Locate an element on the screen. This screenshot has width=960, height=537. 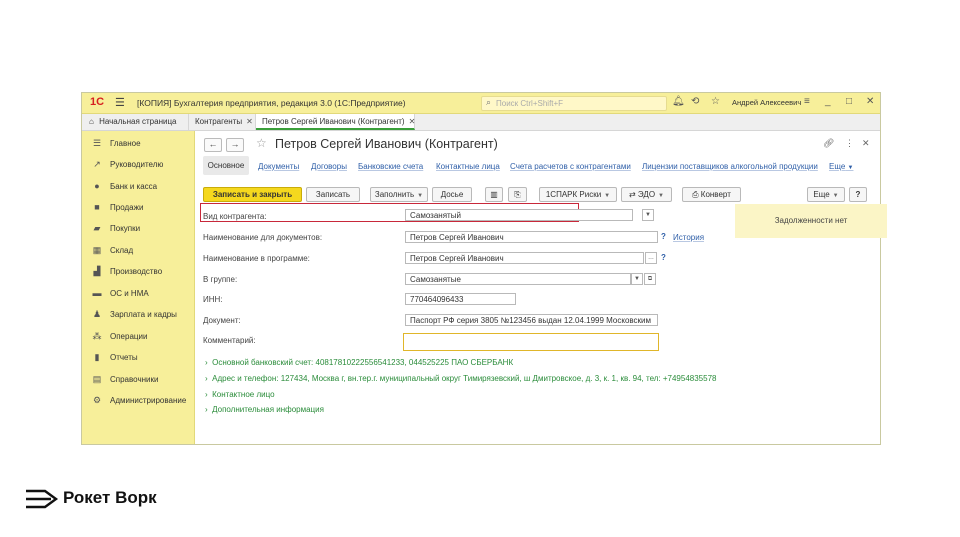
menu-icon: ☰ is located at coordinates (97, 143).